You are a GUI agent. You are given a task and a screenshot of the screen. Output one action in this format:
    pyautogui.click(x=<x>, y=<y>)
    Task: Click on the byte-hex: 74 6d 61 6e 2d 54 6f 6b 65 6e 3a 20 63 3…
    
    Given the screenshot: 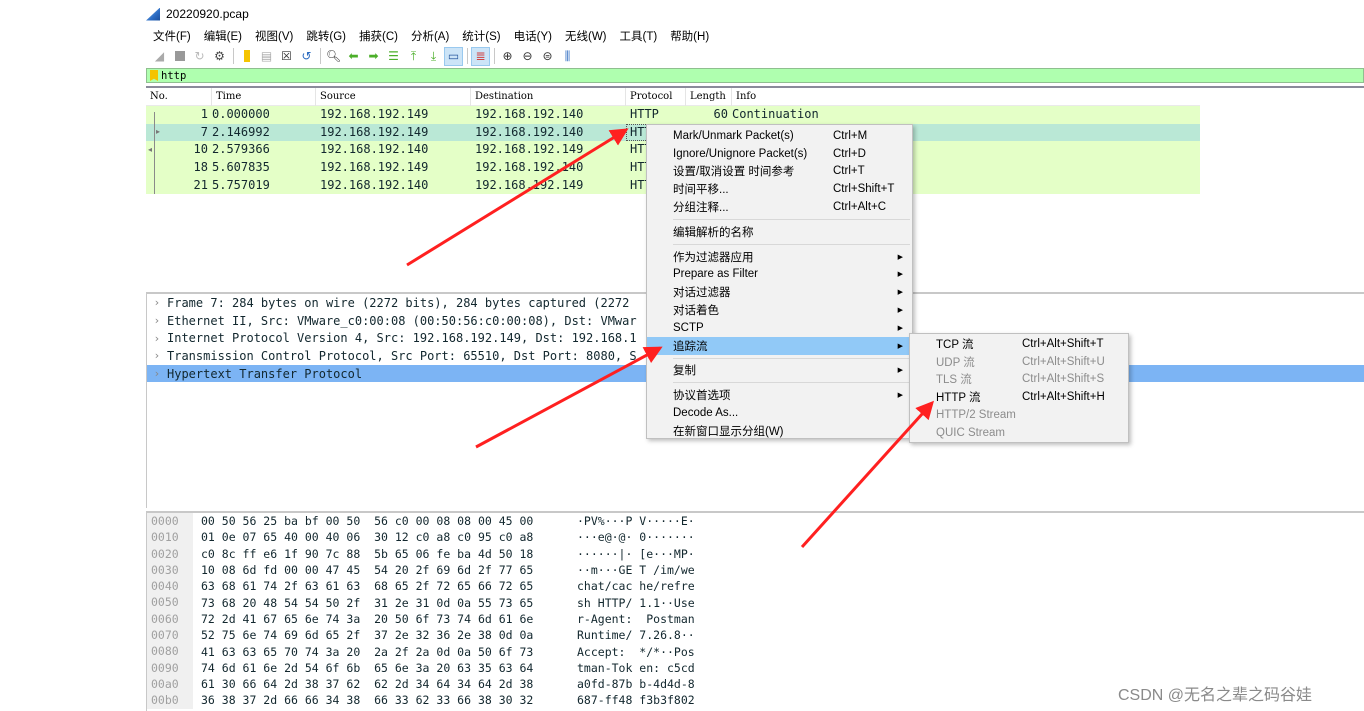 What is the action you would take?
    pyautogui.click(x=383, y=668)
    